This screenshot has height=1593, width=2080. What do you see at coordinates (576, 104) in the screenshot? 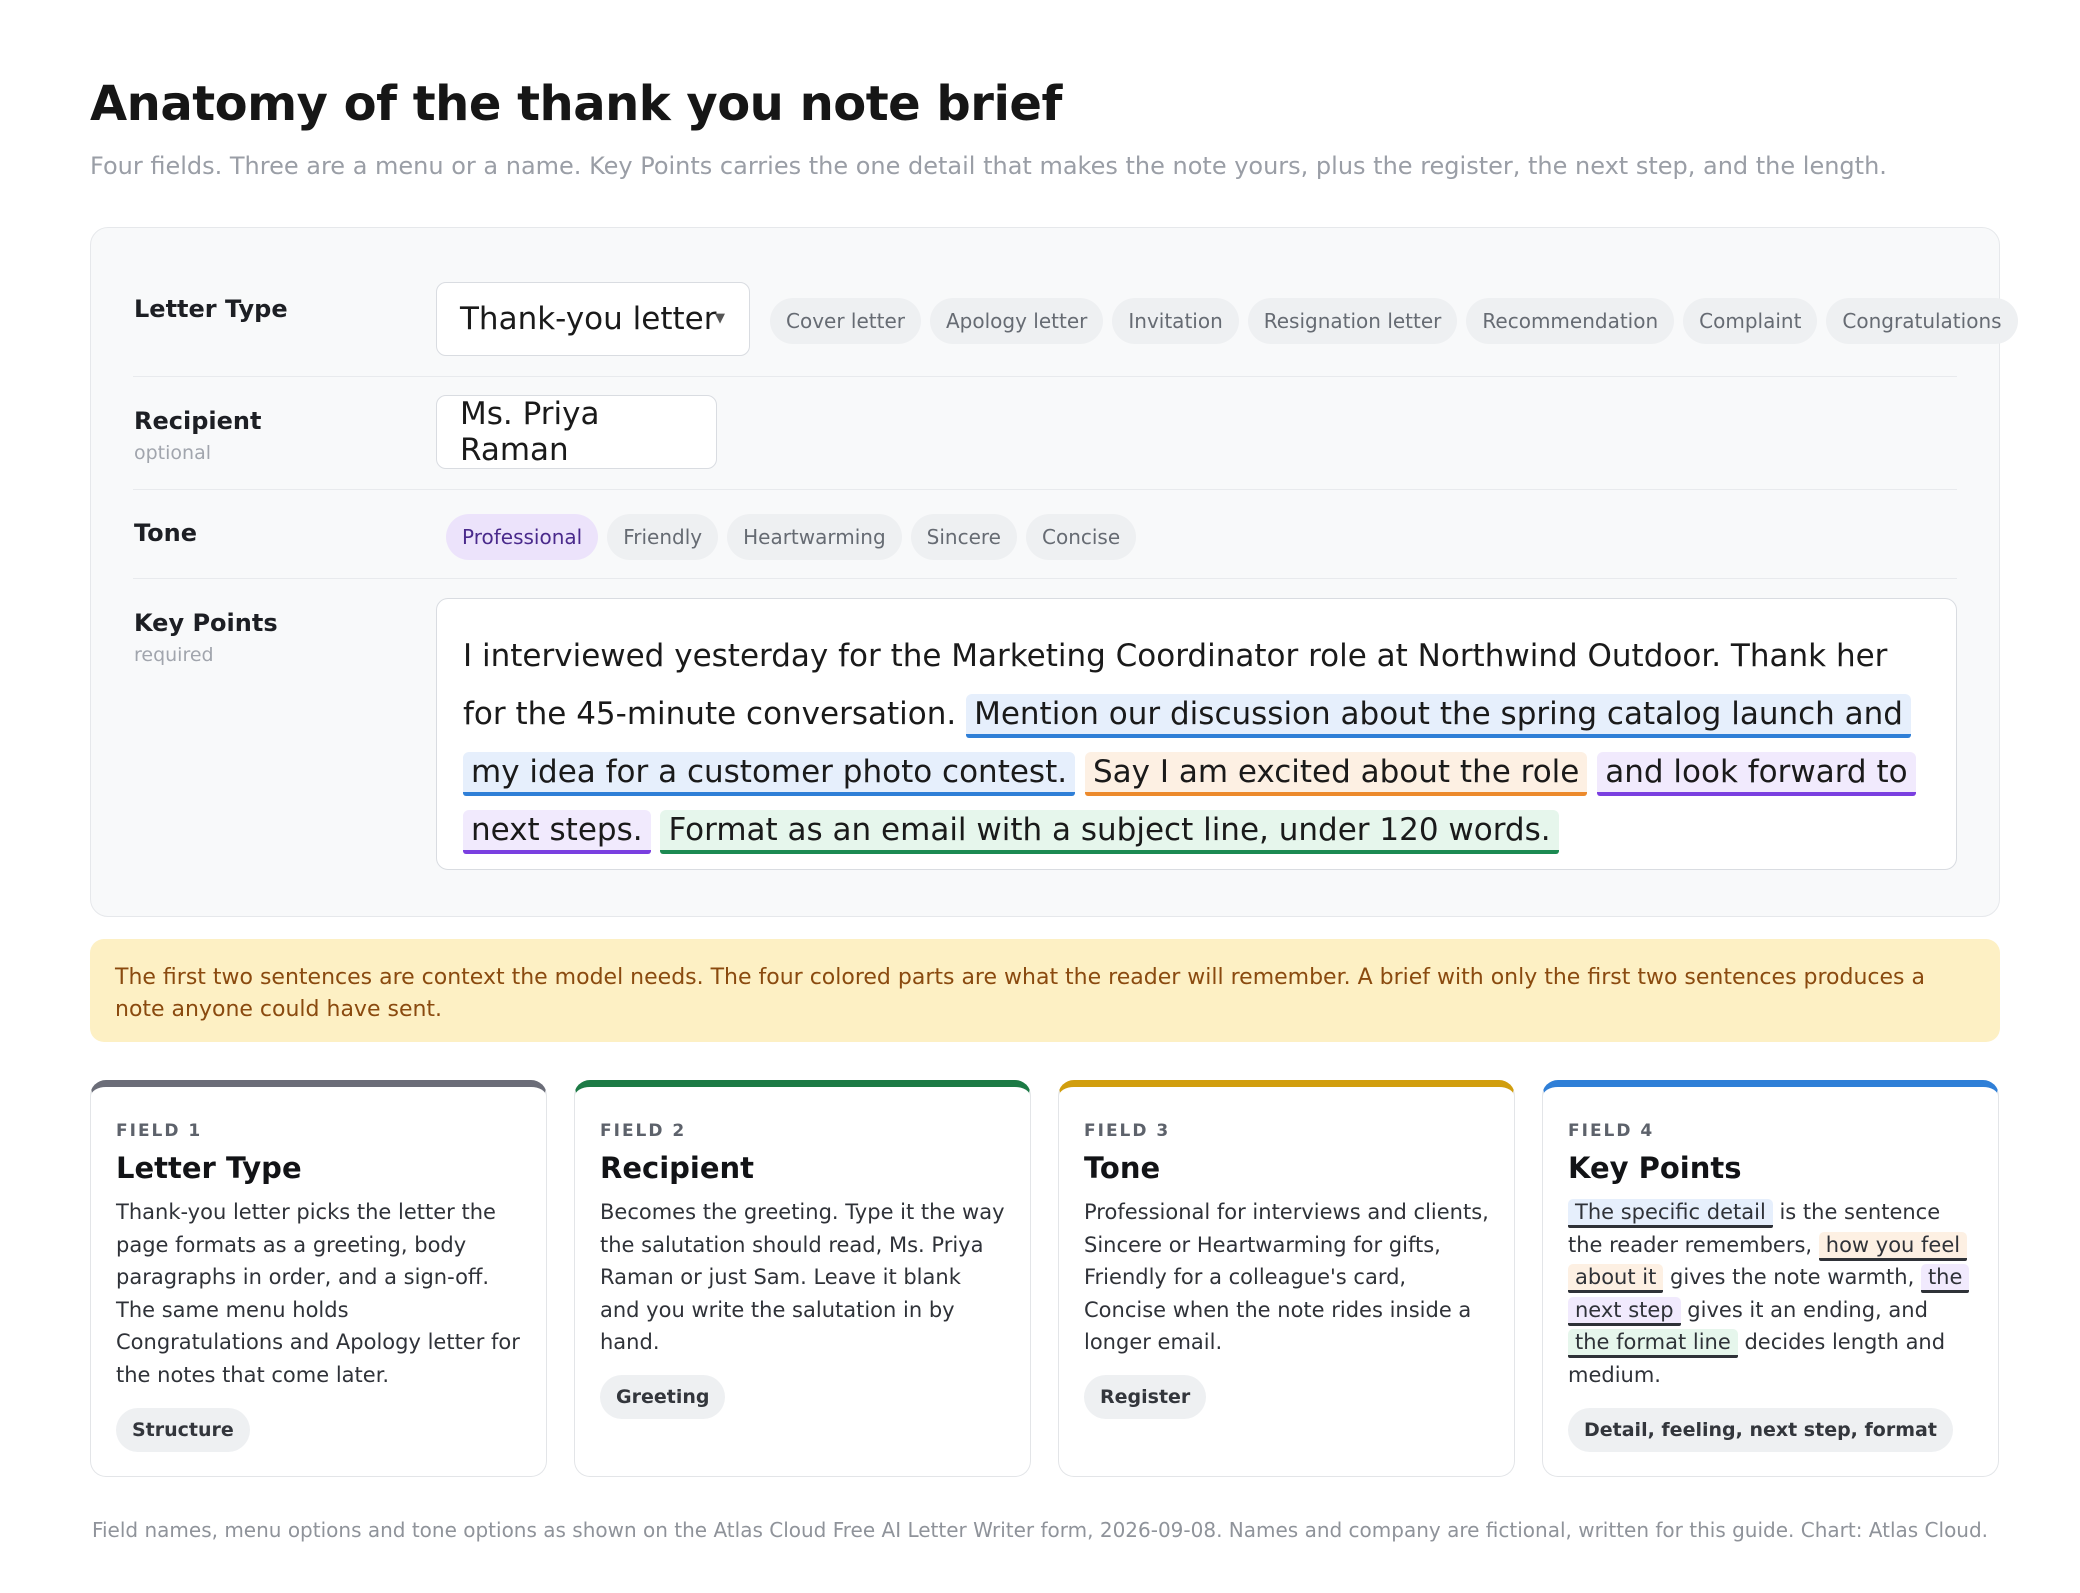
I see `page-title: Anatomy of the thank you note brief` at bounding box center [576, 104].